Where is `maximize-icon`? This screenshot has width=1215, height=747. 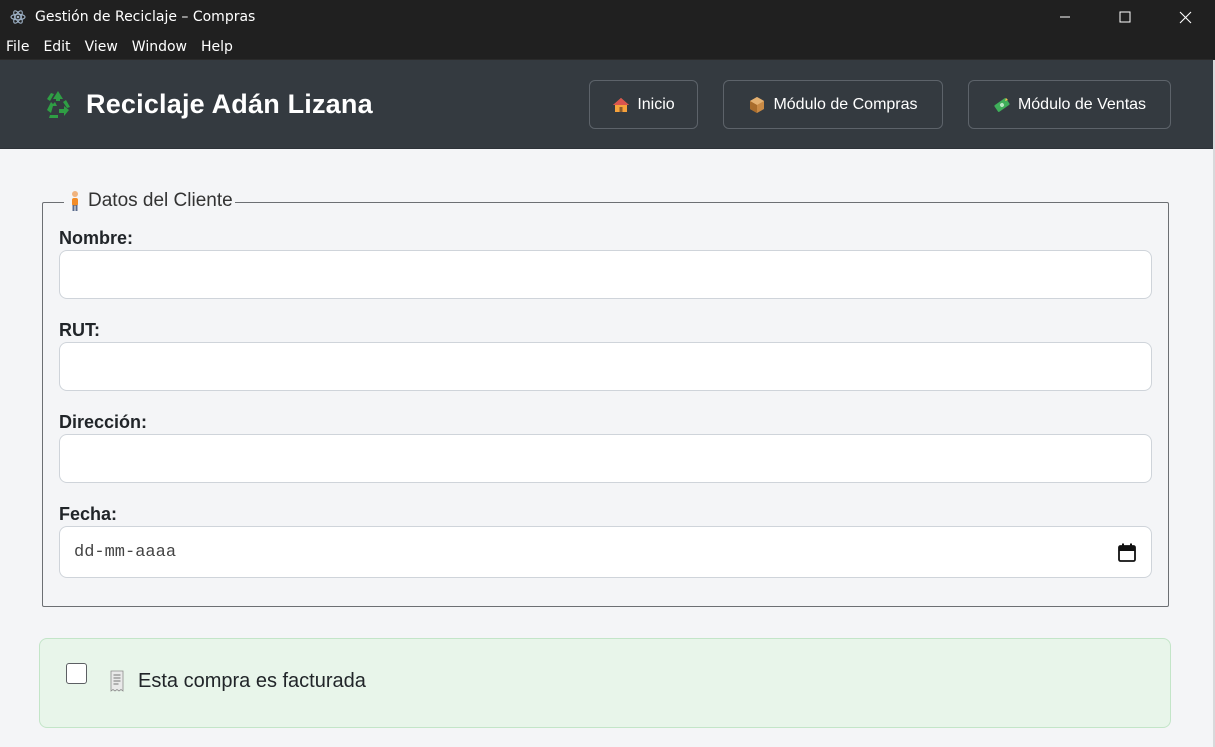
maximize-icon is located at coordinates (1125, 17).